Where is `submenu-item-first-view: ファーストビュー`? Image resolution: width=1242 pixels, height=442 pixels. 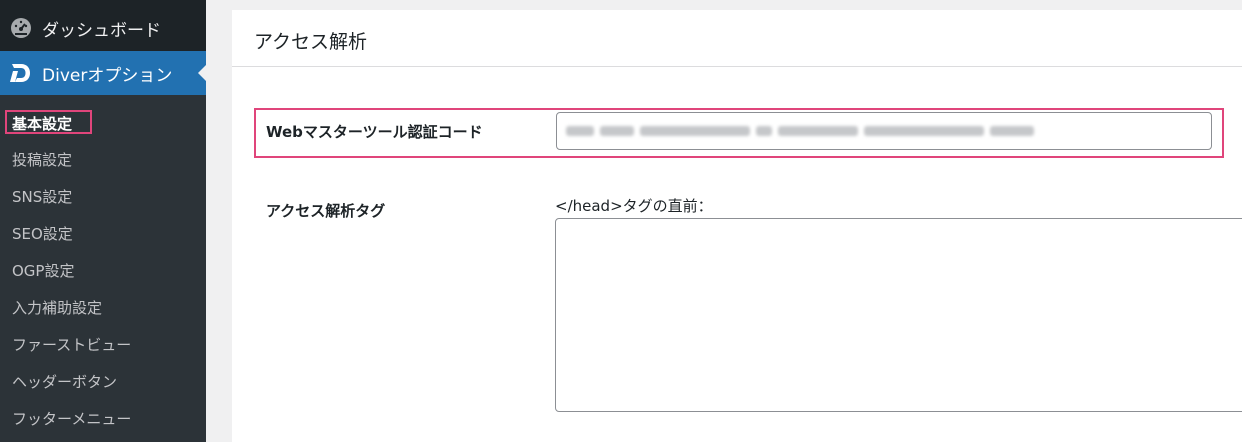
submenu-item-first-view: ファーストビュー is located at coordinates (71, 345).